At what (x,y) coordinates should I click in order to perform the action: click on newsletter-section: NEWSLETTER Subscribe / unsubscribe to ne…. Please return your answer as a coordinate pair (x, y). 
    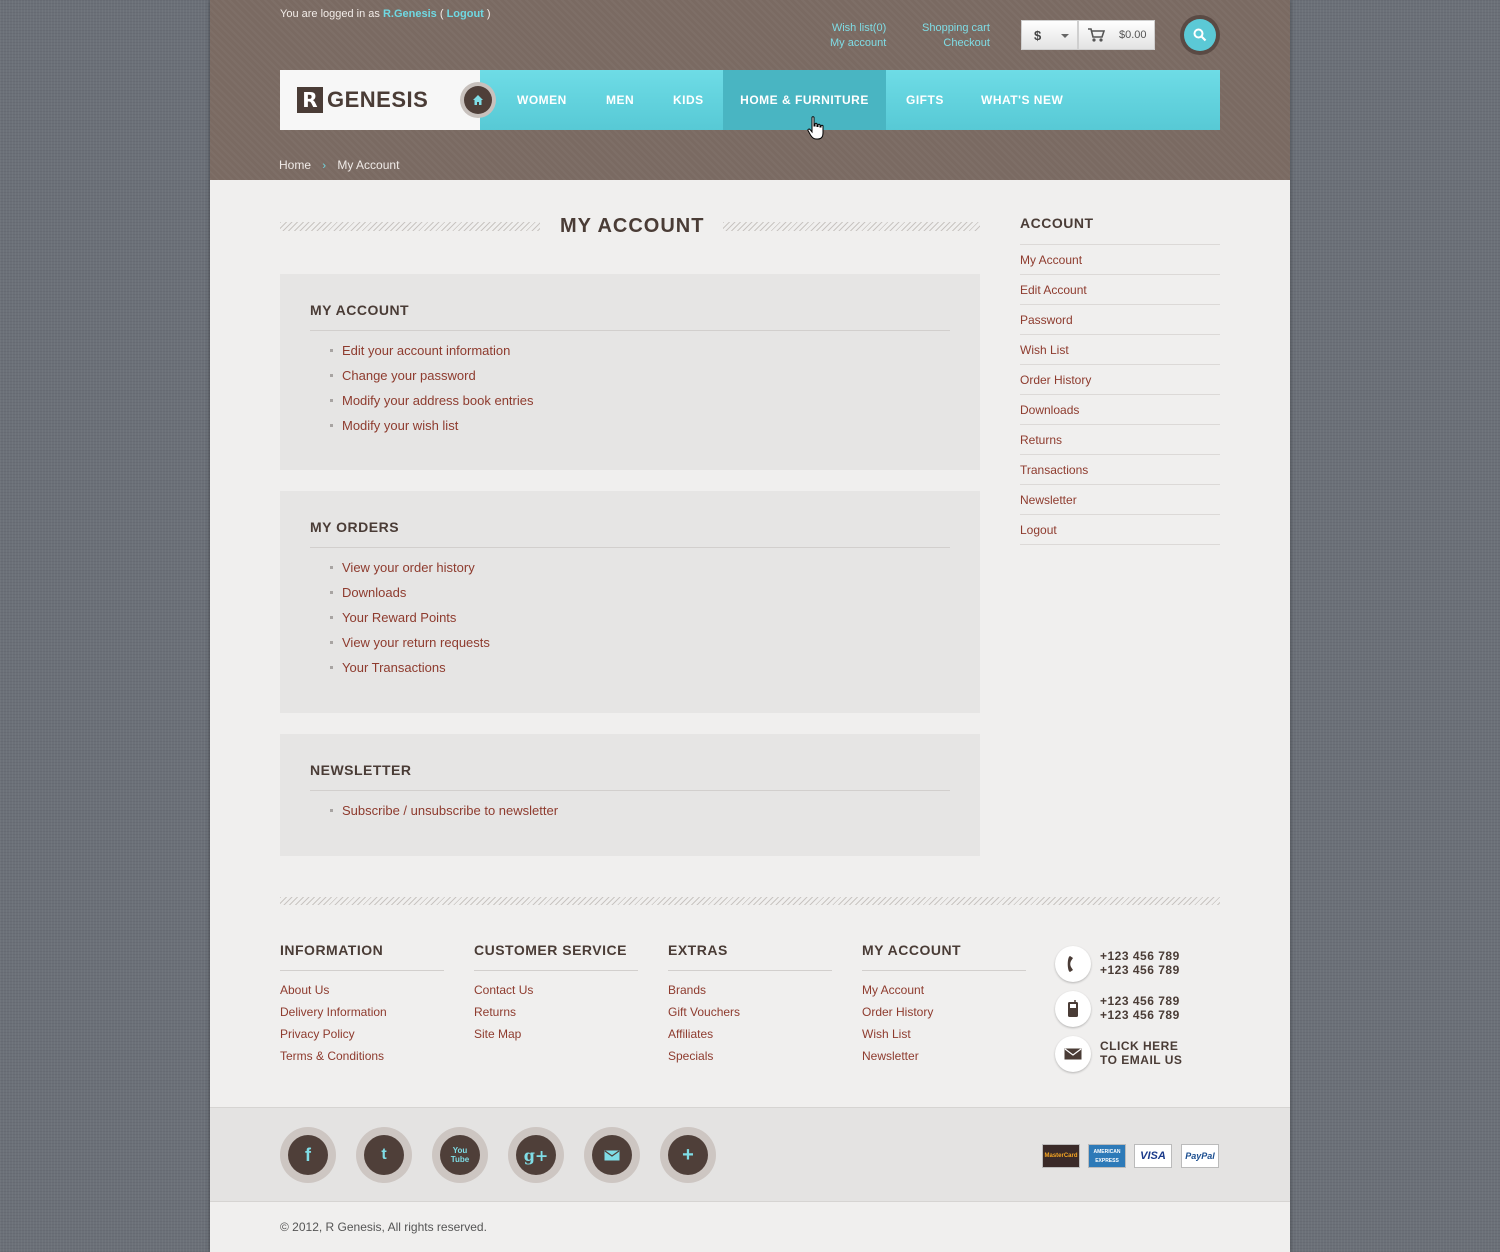
    Looking at the image, I should click on (630, 795).